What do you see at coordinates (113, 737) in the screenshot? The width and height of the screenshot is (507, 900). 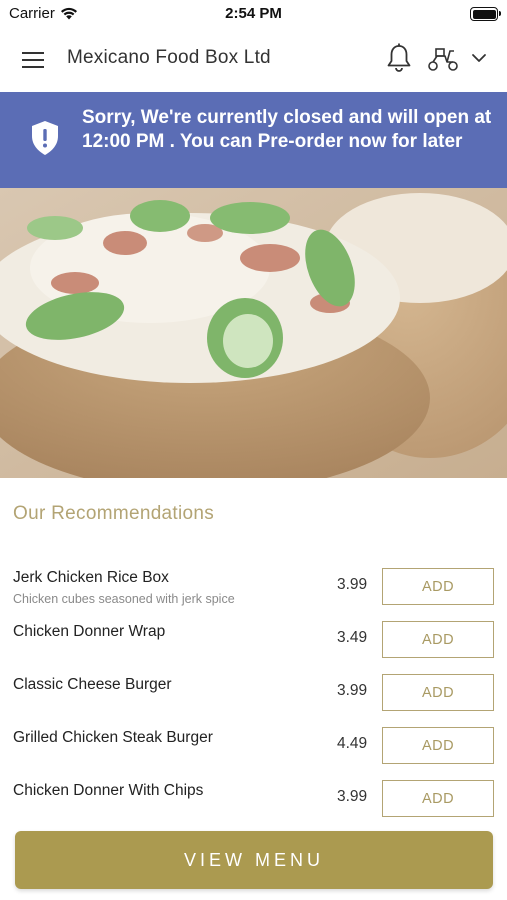 I see `item-name: Grilled Chicken Steak Burger` at bounding box center [113, 737].